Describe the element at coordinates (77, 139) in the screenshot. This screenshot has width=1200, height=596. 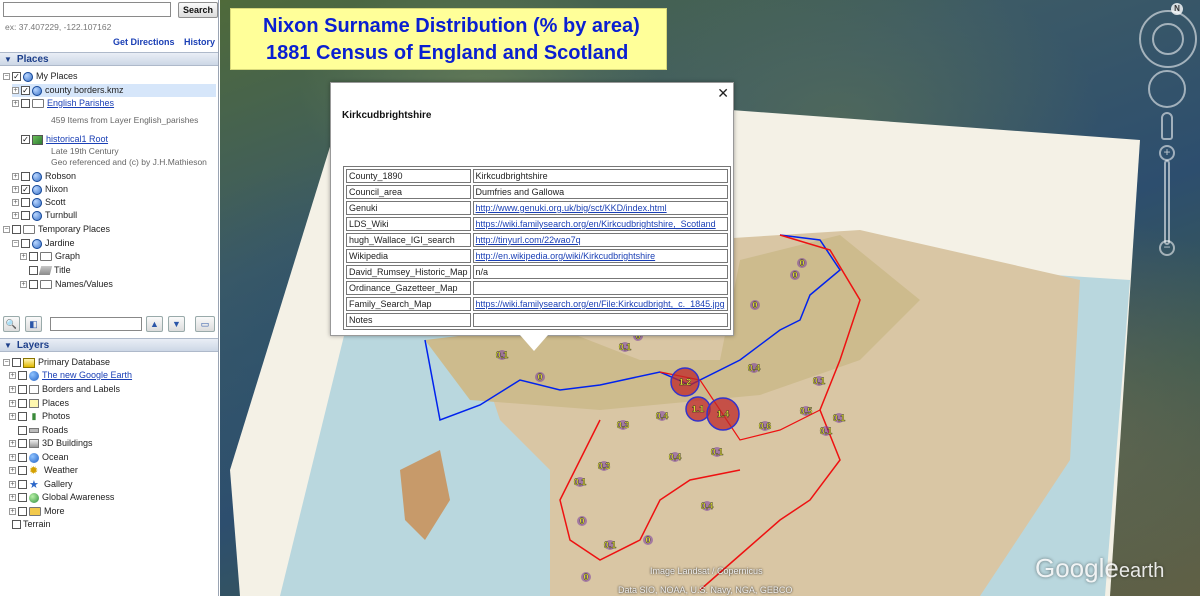
I see `tree-link-label: historical1 Root` at that location.